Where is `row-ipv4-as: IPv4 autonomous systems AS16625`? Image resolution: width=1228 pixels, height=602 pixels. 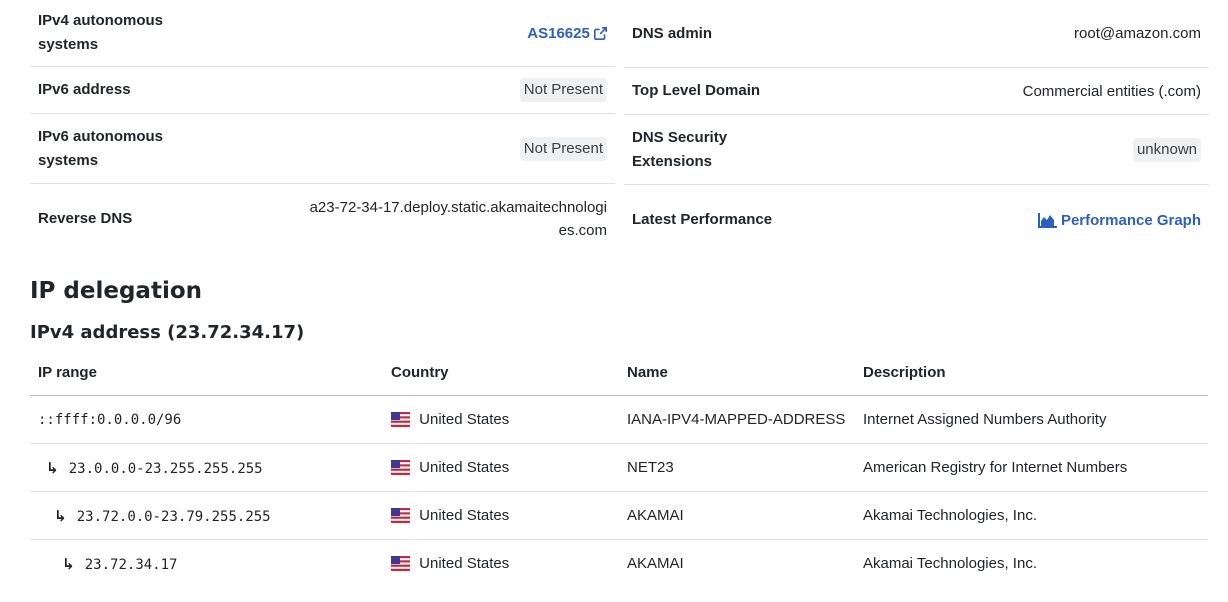
row-ipv4-as: IPv4 autonomous systems AS16625 is located at coordinates (322, 33).